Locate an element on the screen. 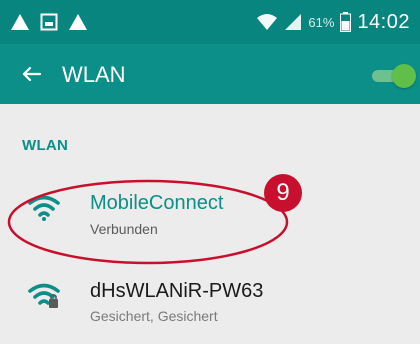 Image resolution: width=420 pixels, height=344 pixels. system-status: 61% 14:02 is located at coordinates (333, 22).